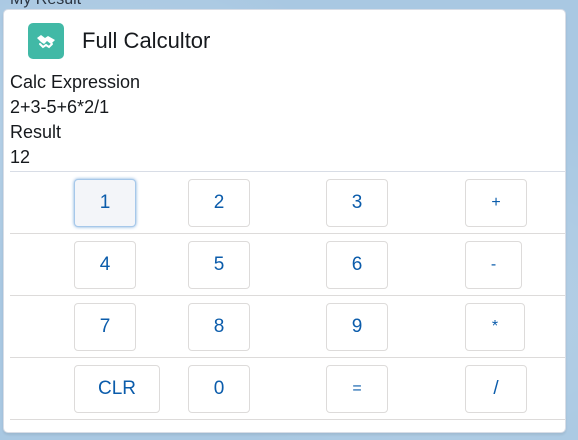 The image size is (578, 440). Describe the element at coordinates (287, 327) in the screenshot. I see `keypad-row: 7 8 9 *` at that location.